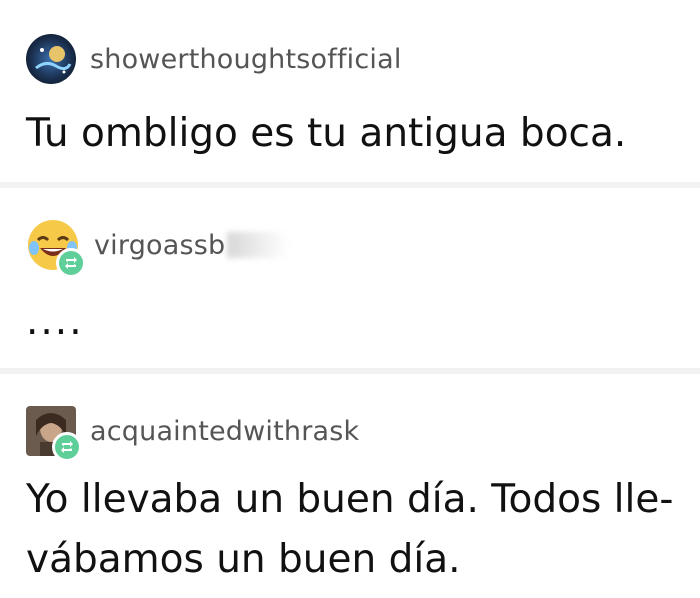  I want to click on post-header: showerthoughtsofficial, so click(214, 59).